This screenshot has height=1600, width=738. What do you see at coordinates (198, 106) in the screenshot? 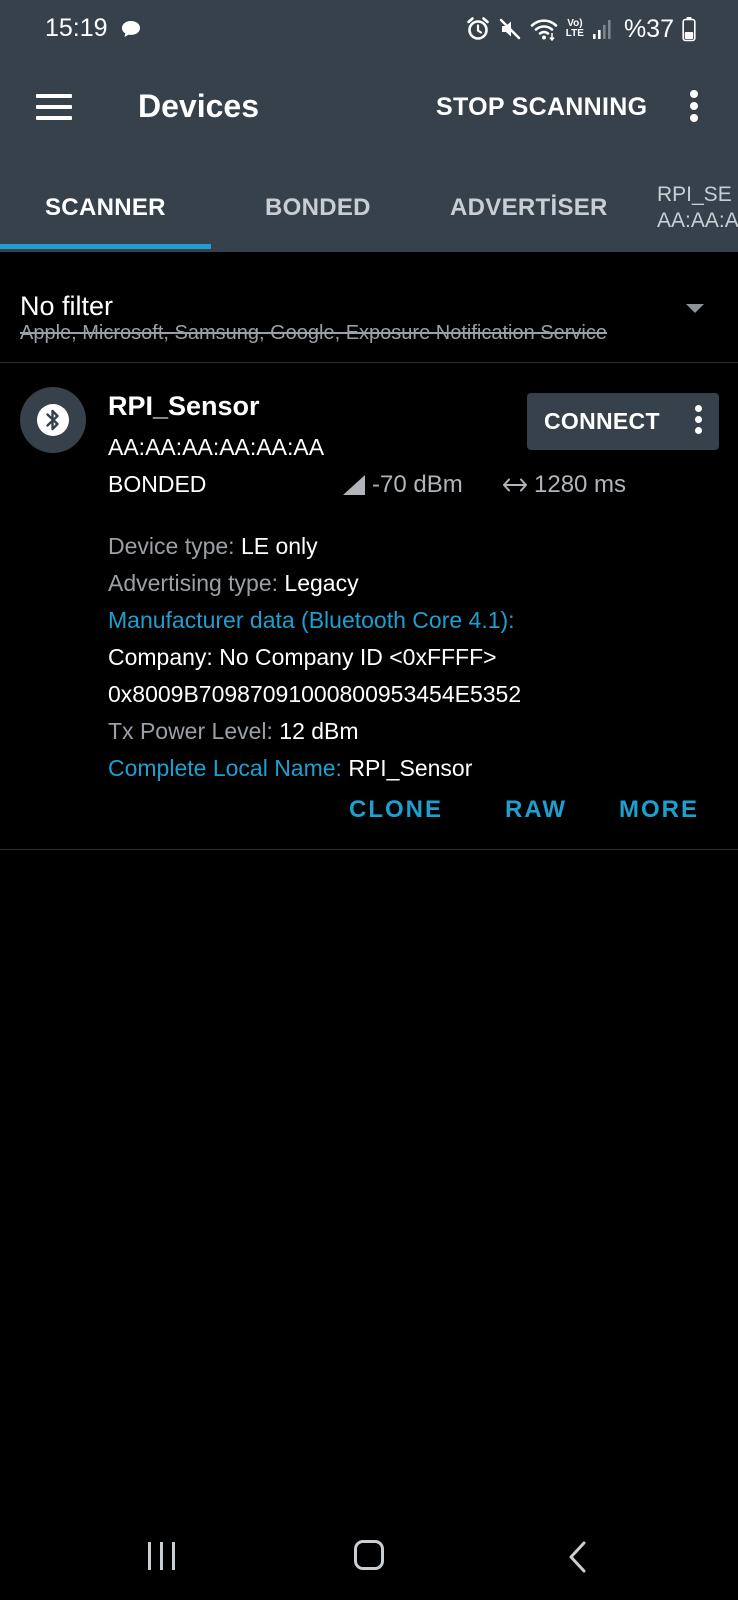
I see `page-title: Devices` at bounding box center [198, 106].